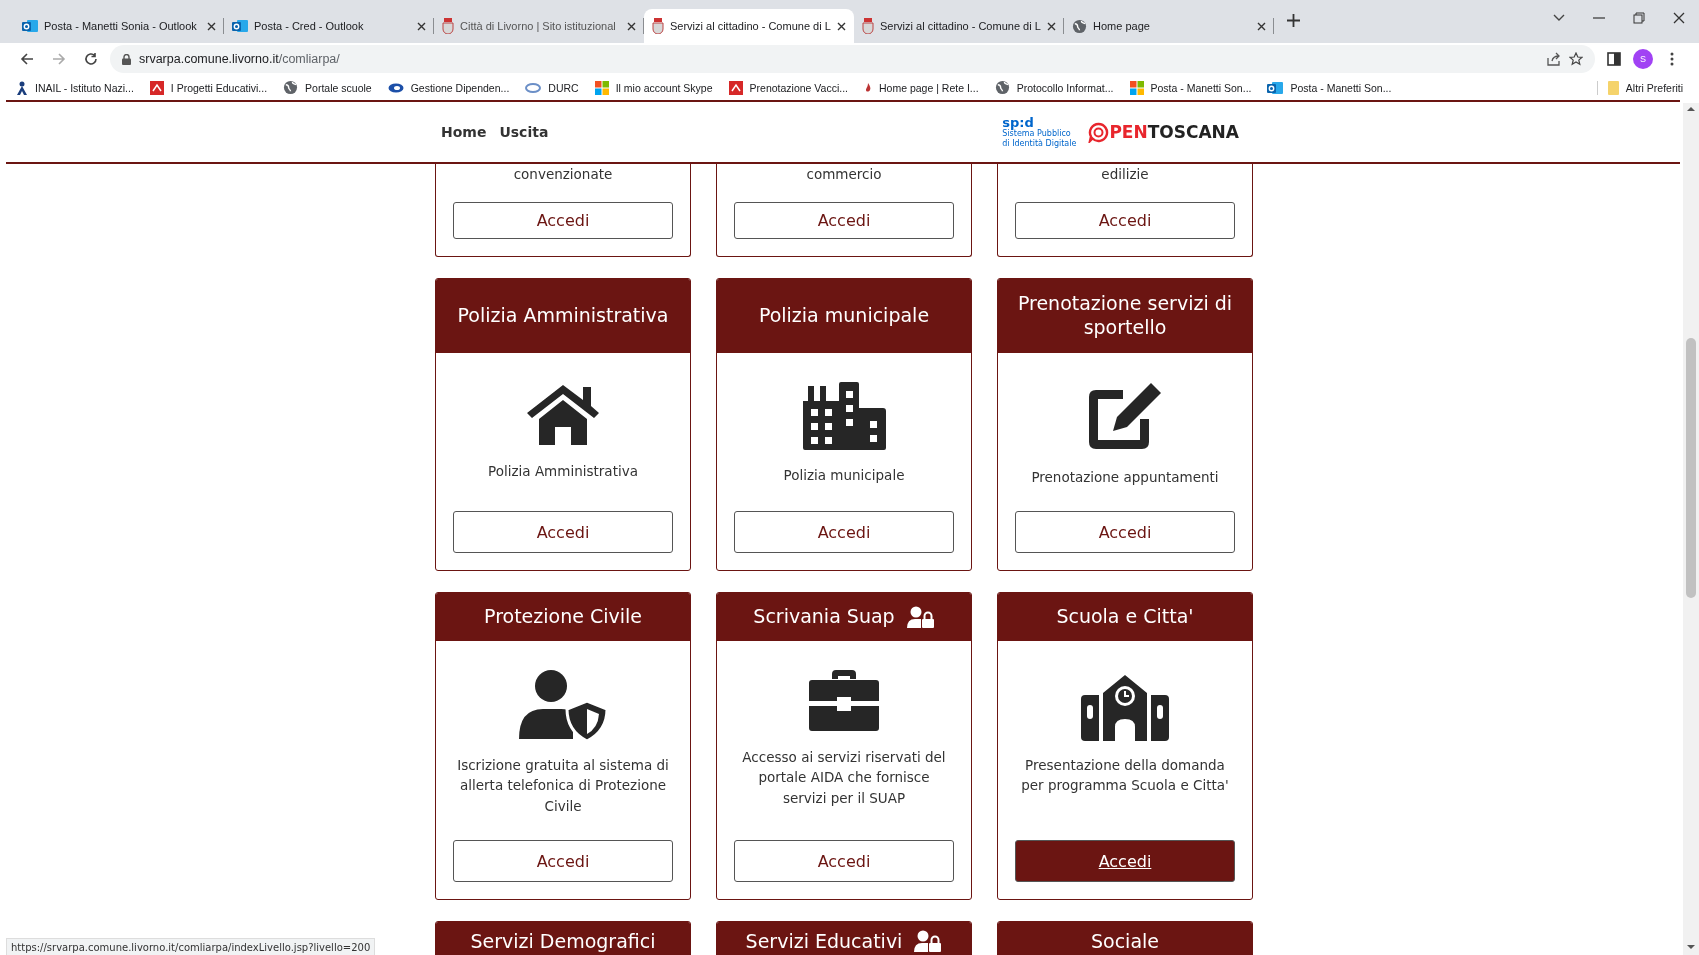 This screenshot has width=1699, height=955. What do you see at coordinates (844, 475) in the screenshot?
I see `card-description: Polizia municipale` at bounding box center [844, 475].